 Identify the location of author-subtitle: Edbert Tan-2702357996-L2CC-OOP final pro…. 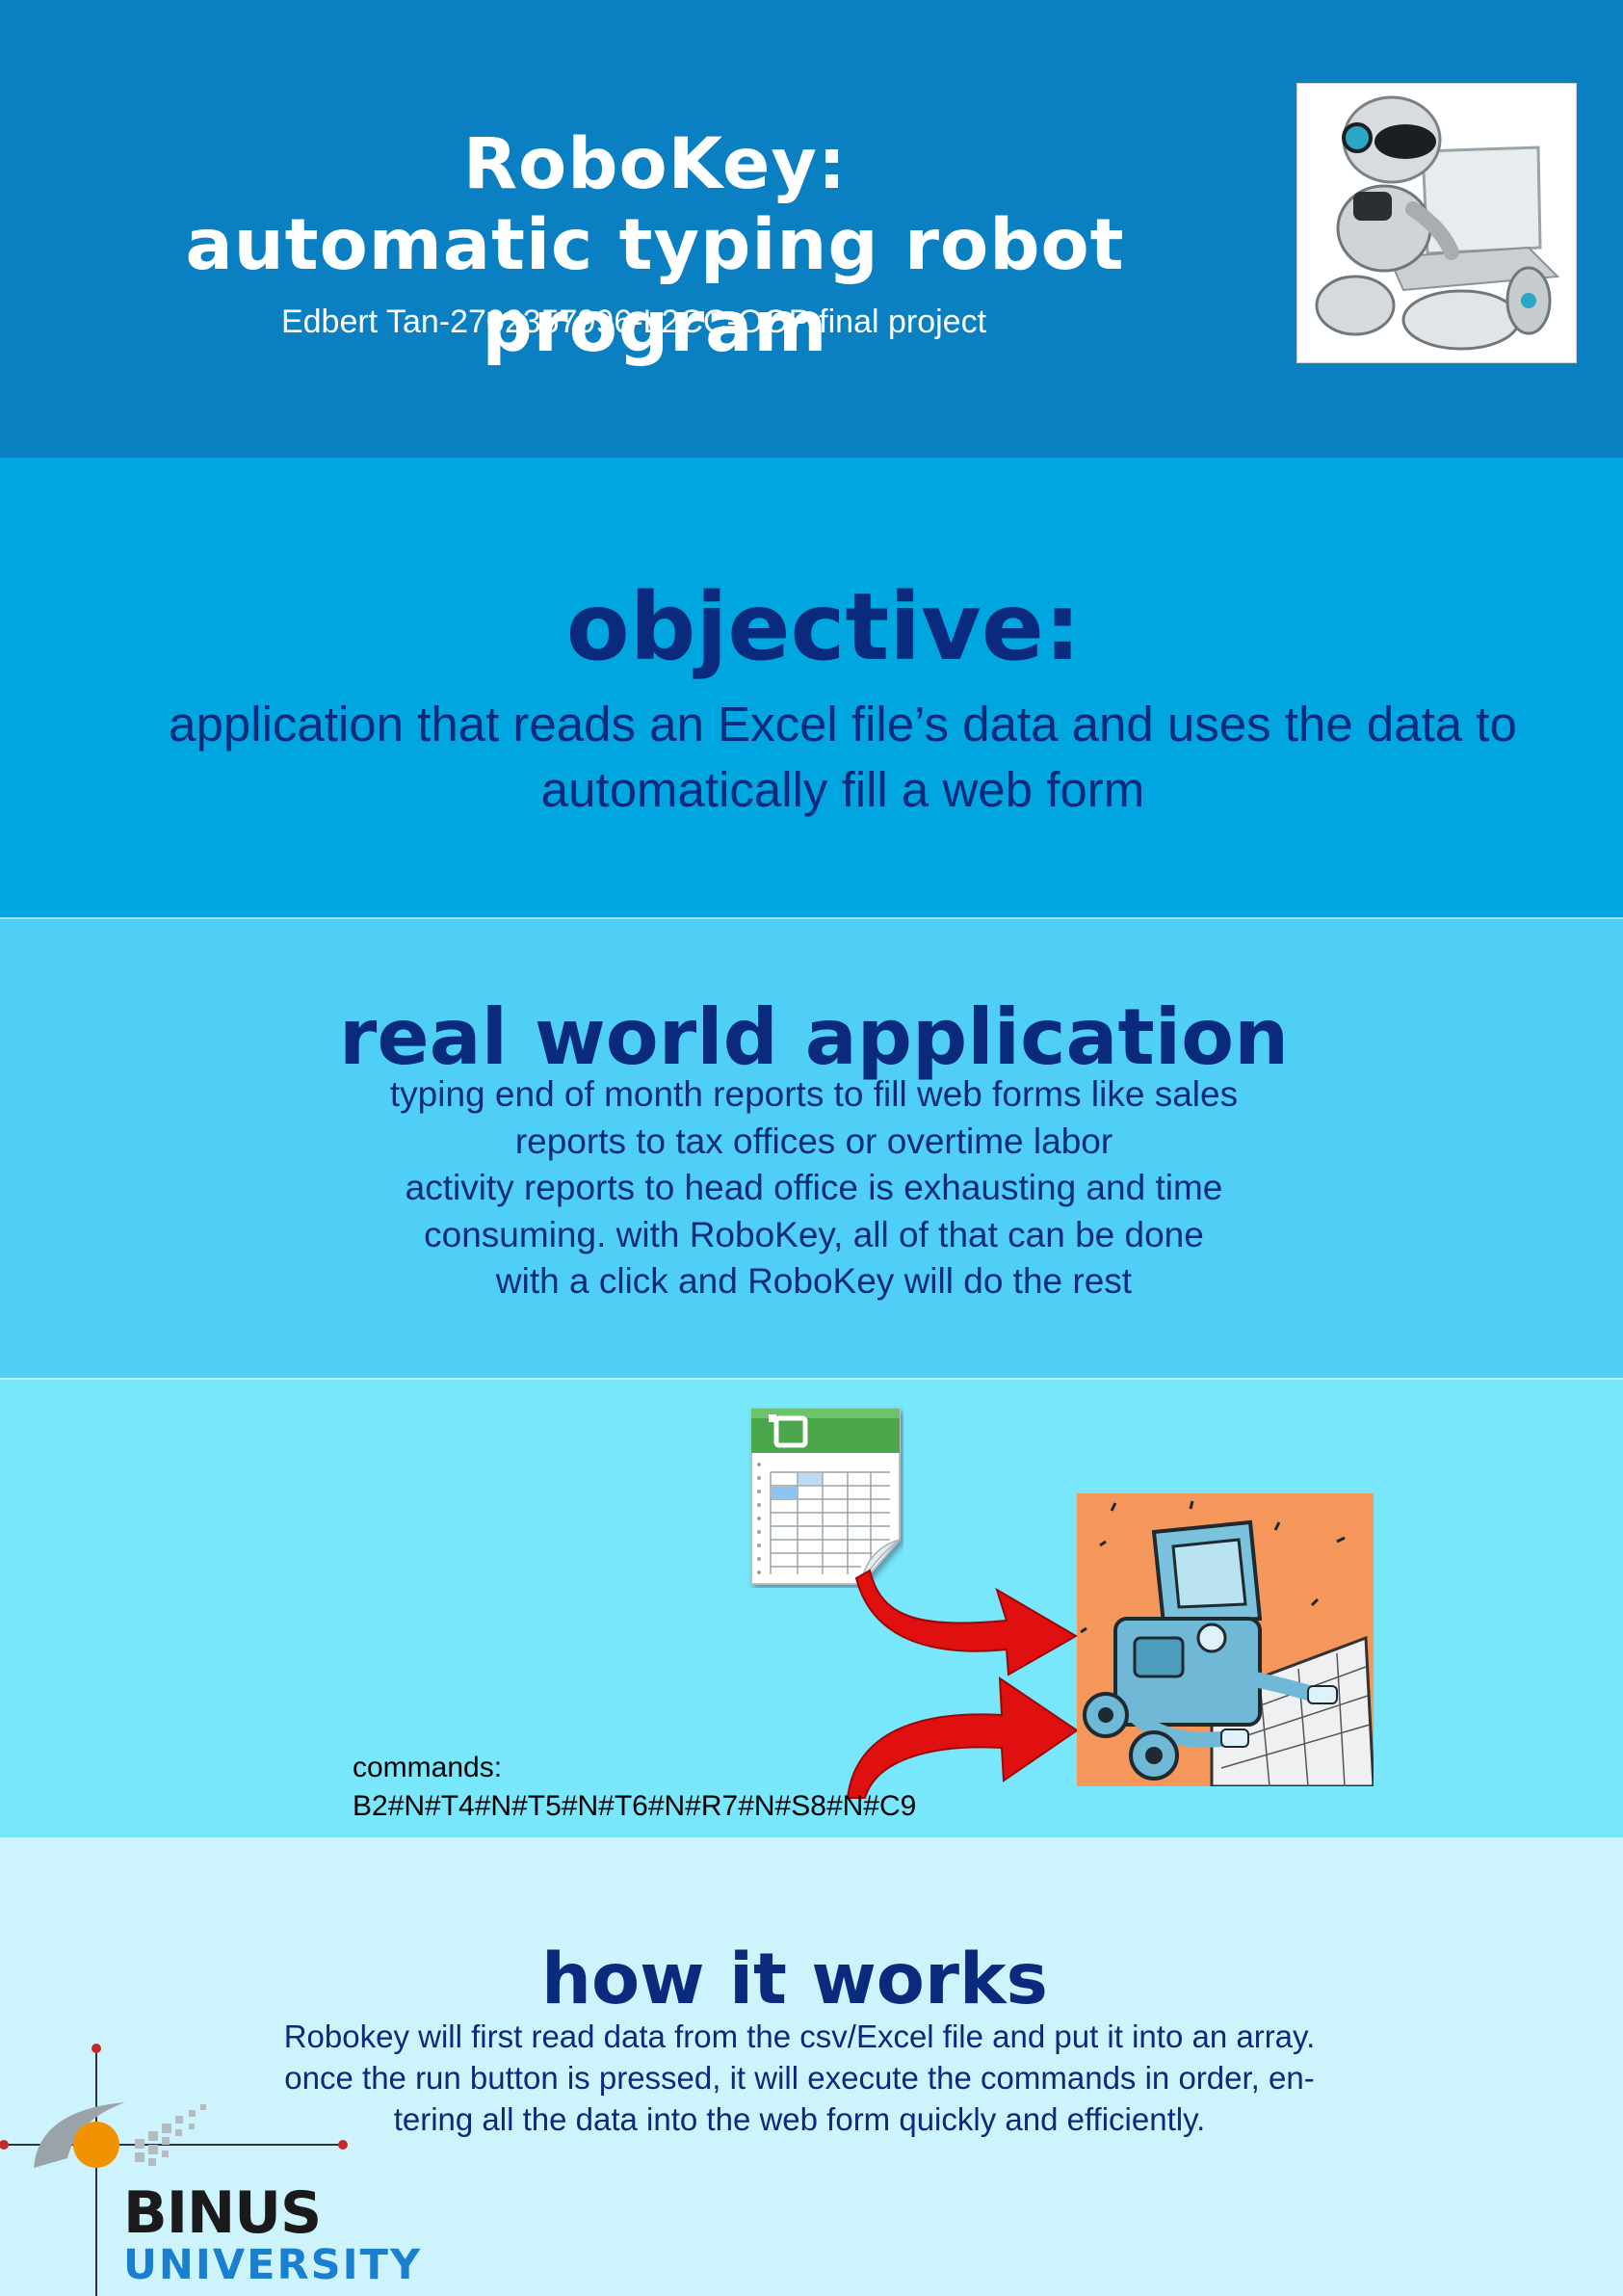
(633, 322).